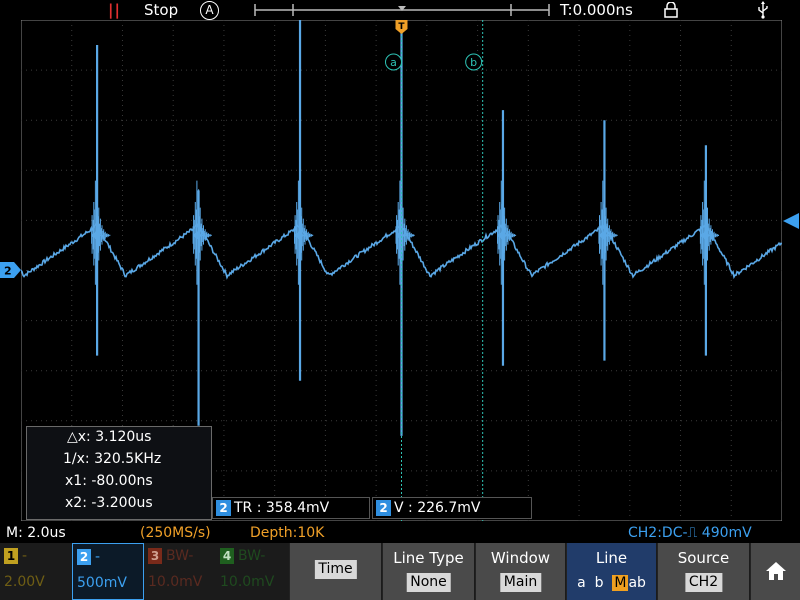 The width and height of the screenshot is (800, 600). What do you see at coordinates (703, 558) in the screenshot?
I see `source-title: Source` at bounding box center [703, 558].